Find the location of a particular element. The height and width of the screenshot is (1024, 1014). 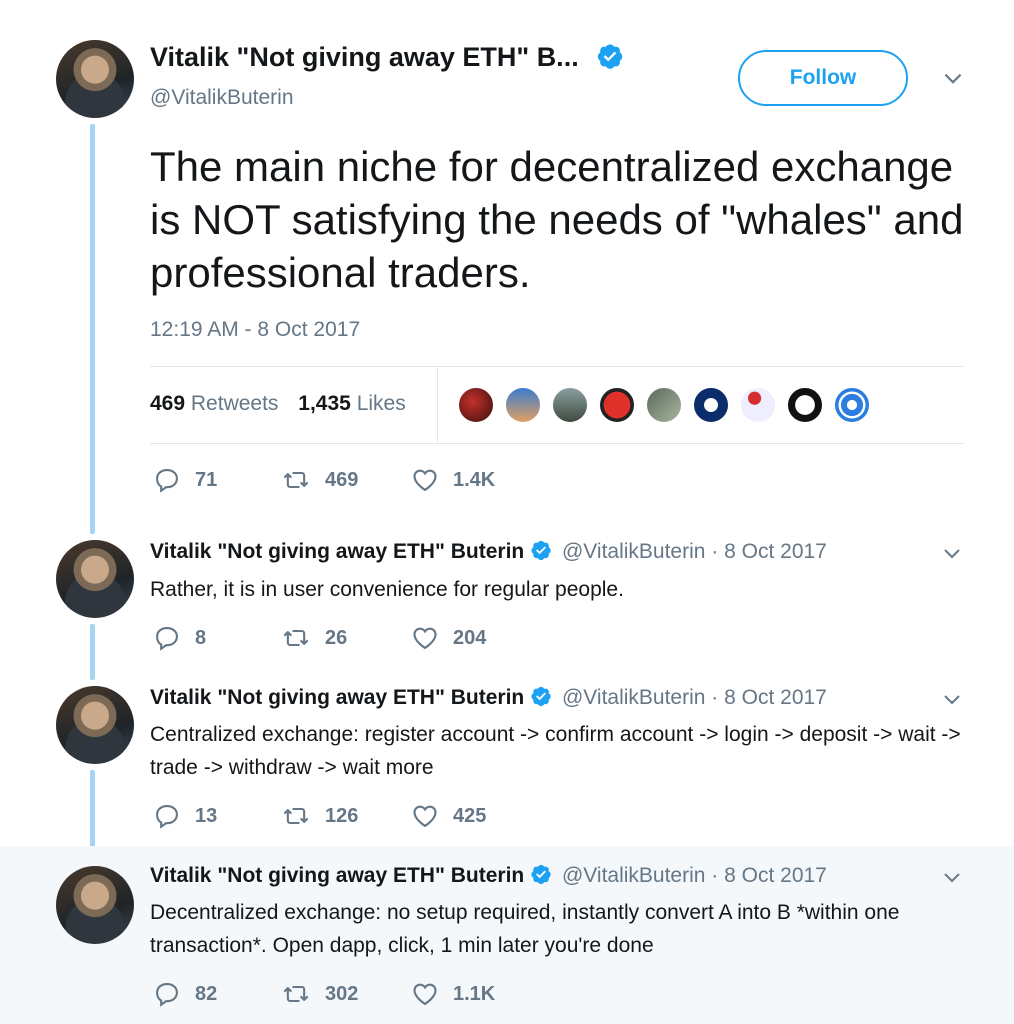

tweet-timestamp: 12:19 AM - 8 Oct 2017 is located at coordinates (255, 330).